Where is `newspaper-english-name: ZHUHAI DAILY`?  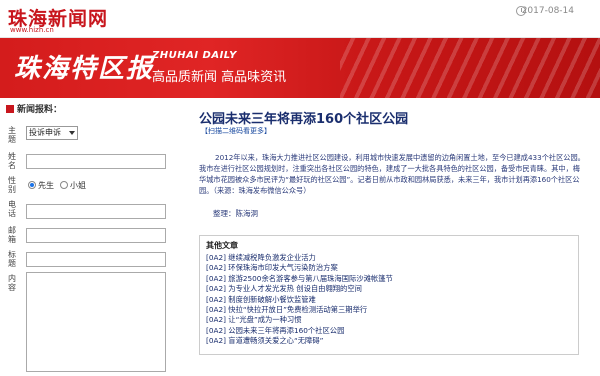
newspaper-english-name: ZHUHAI DAILY is located at coordinates (194, 55).